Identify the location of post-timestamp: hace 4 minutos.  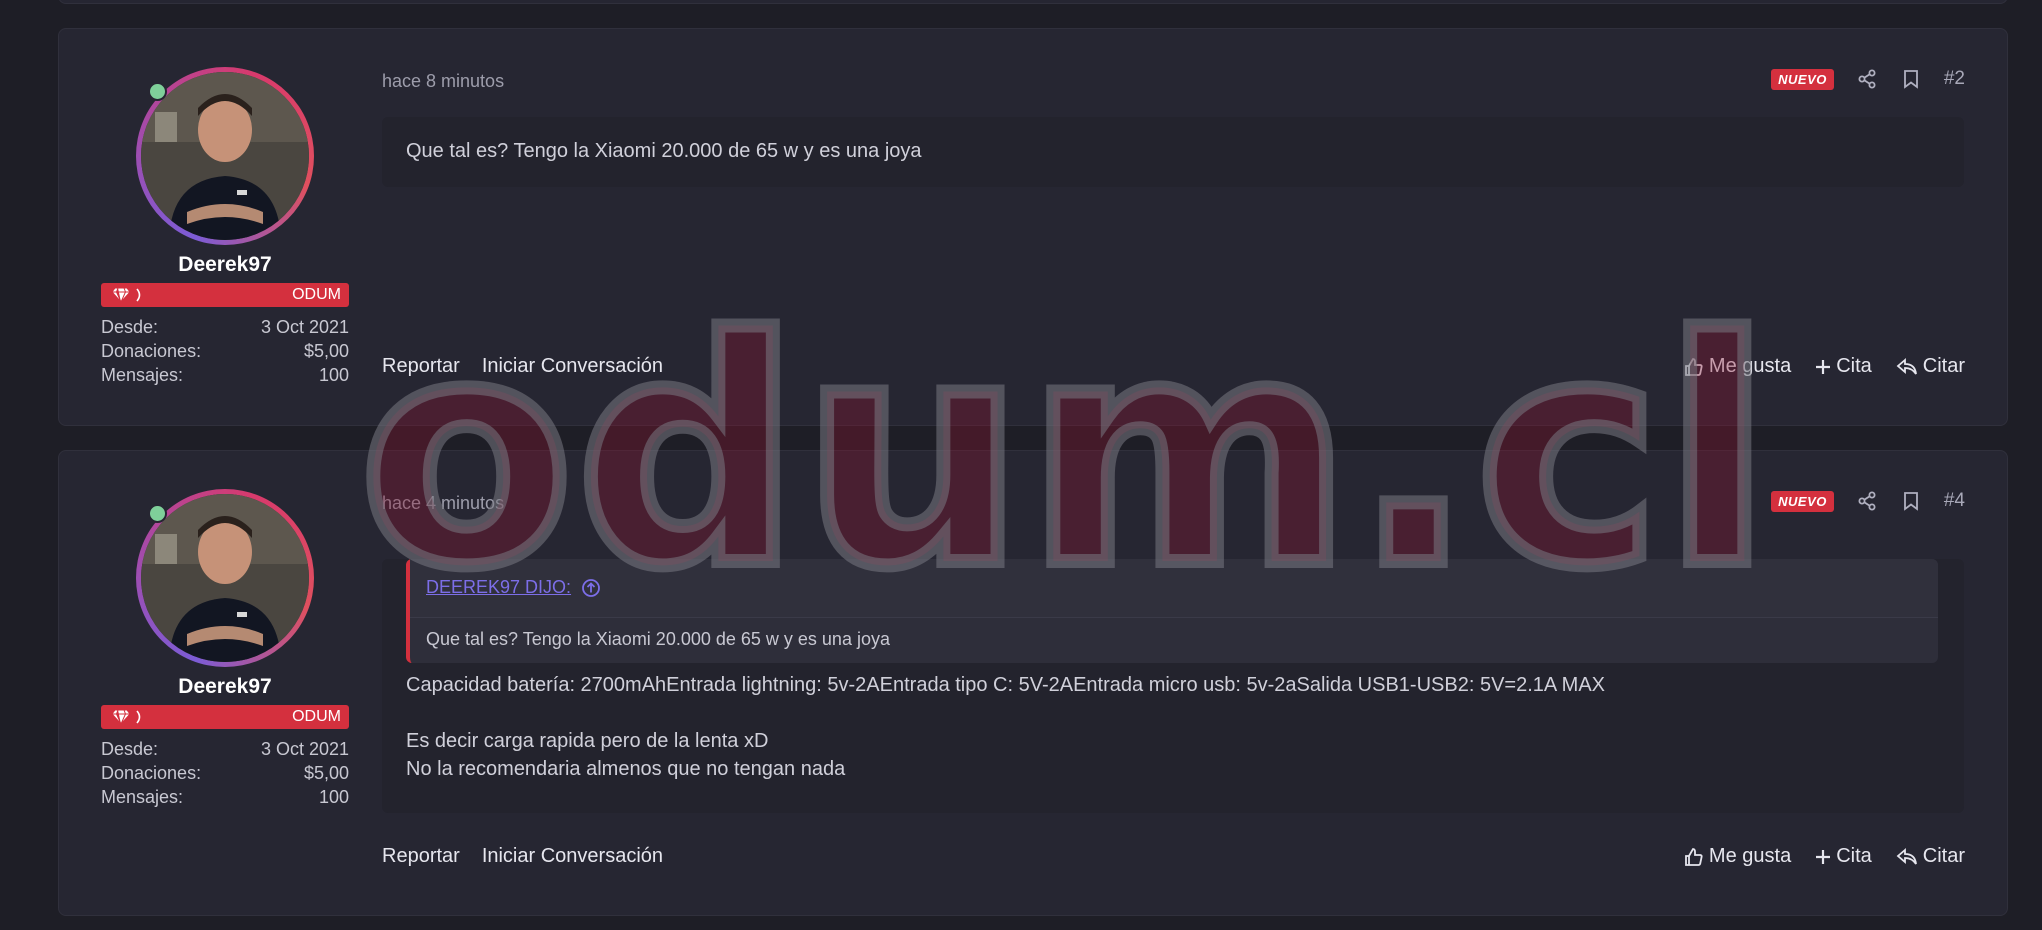
(443, 503).